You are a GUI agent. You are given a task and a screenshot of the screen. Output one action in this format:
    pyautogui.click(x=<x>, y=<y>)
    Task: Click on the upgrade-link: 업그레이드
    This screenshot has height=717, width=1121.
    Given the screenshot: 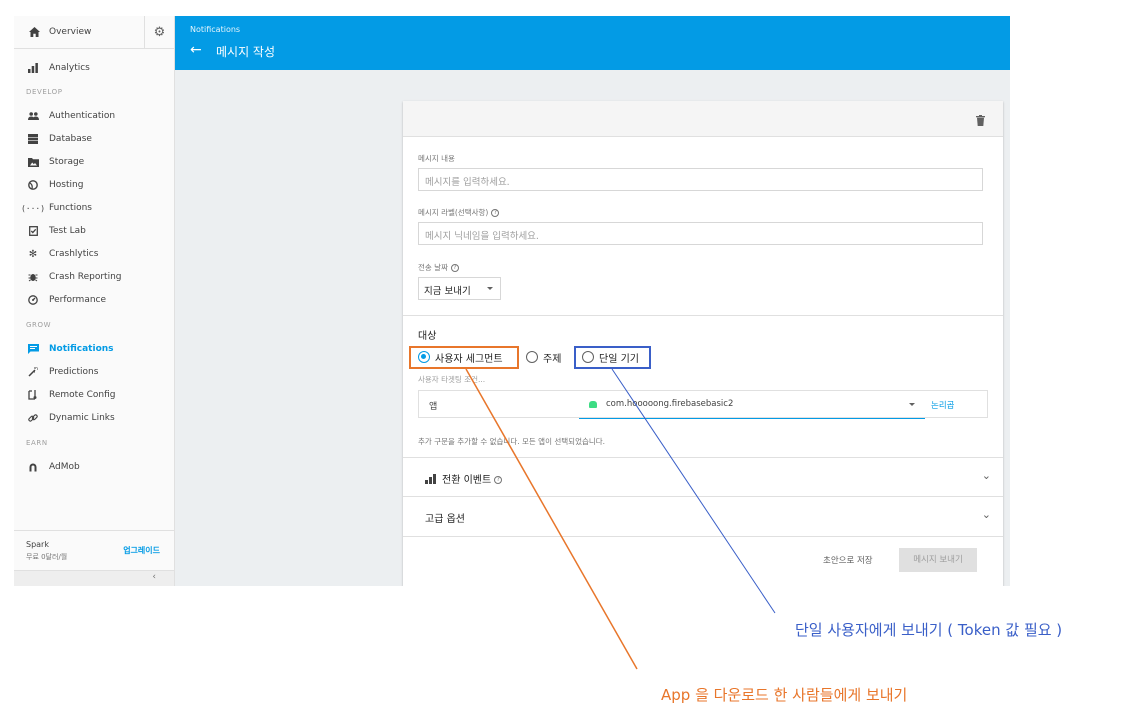 What is the action you would take?
    pyautogui.click(x=141, y=550)
    